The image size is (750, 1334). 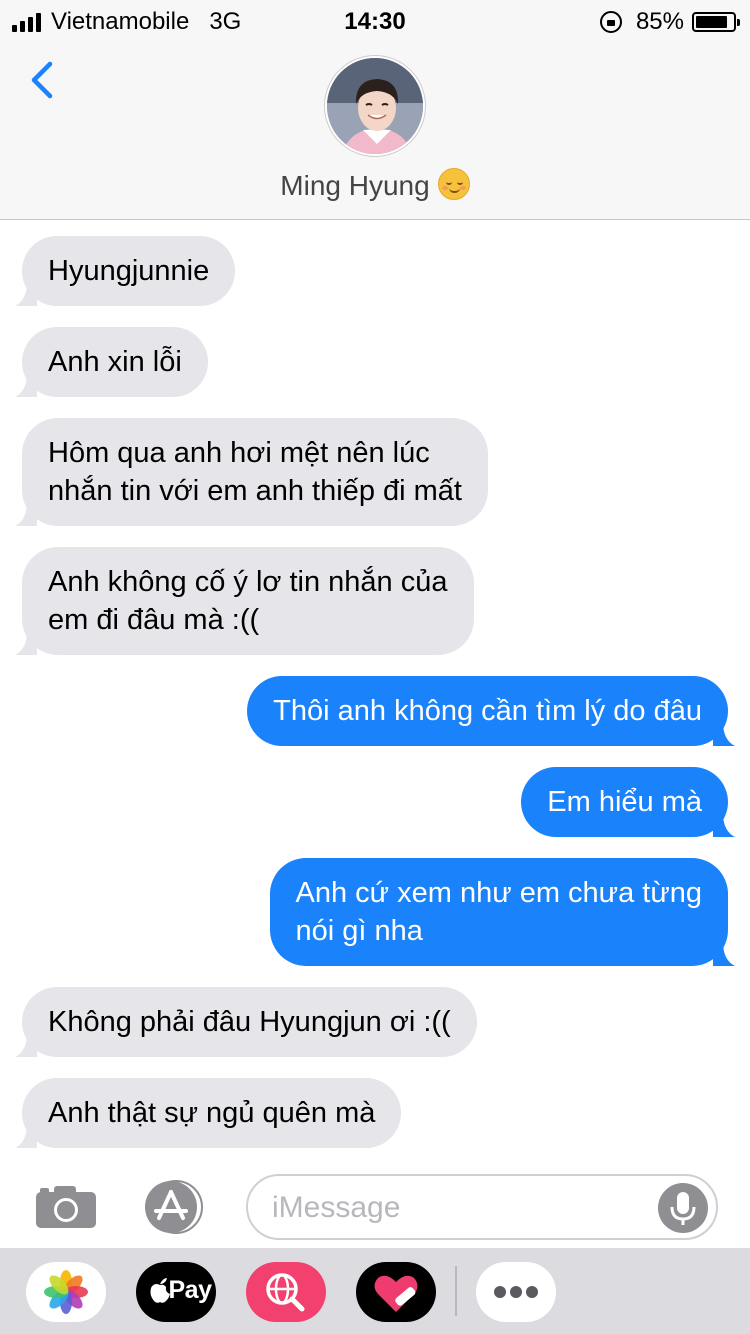 I want to click on compose-bar, so click(x=375, y=1206).